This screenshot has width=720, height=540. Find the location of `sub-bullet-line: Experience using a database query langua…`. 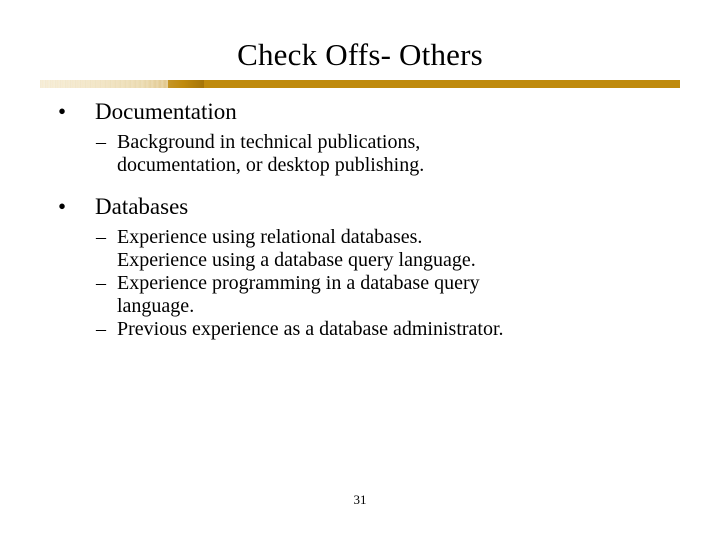

sub-bullet-line: Experience using a database query langua… is located at coordinates (296, 260).